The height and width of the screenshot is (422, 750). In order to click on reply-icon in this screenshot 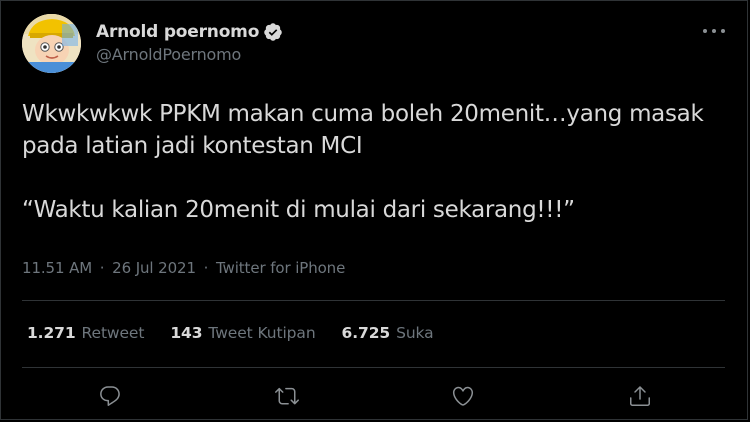, I will do `click(110, 396)`.